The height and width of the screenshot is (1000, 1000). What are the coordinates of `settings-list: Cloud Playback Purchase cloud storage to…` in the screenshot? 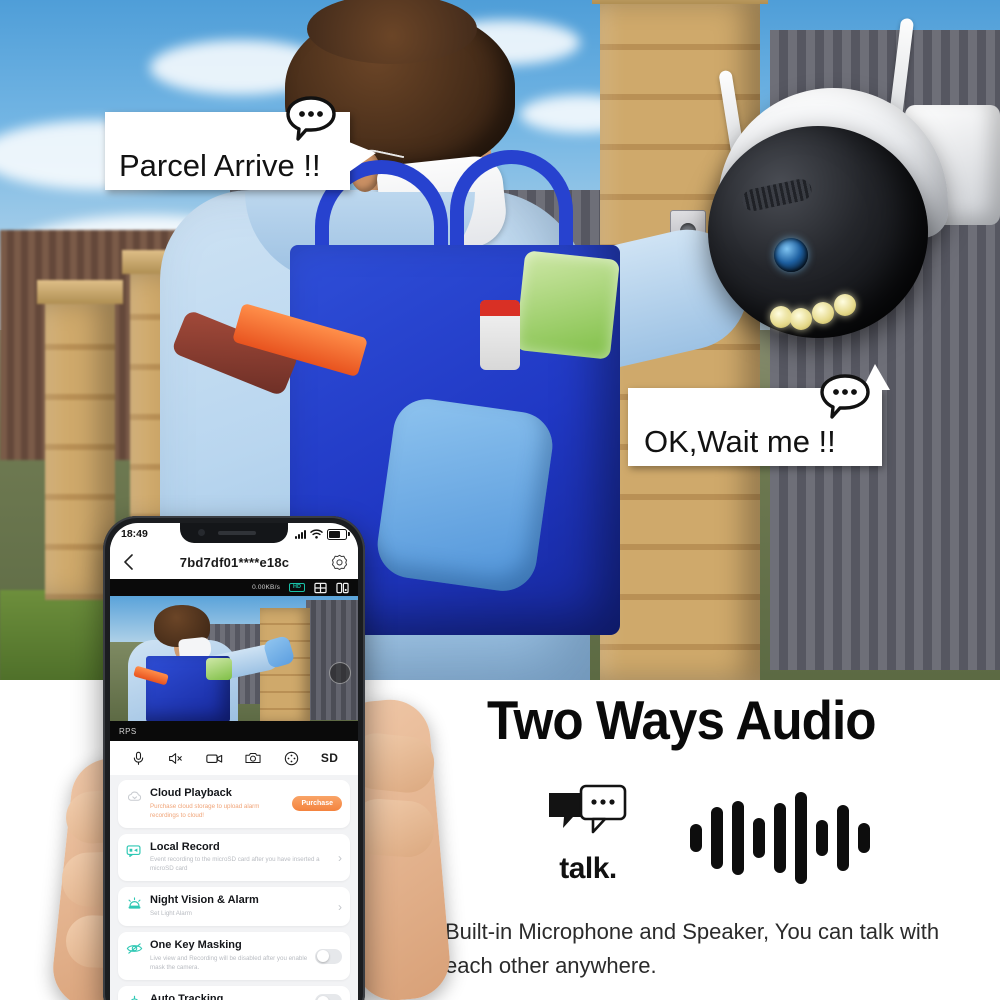 It's located at (234, 887).